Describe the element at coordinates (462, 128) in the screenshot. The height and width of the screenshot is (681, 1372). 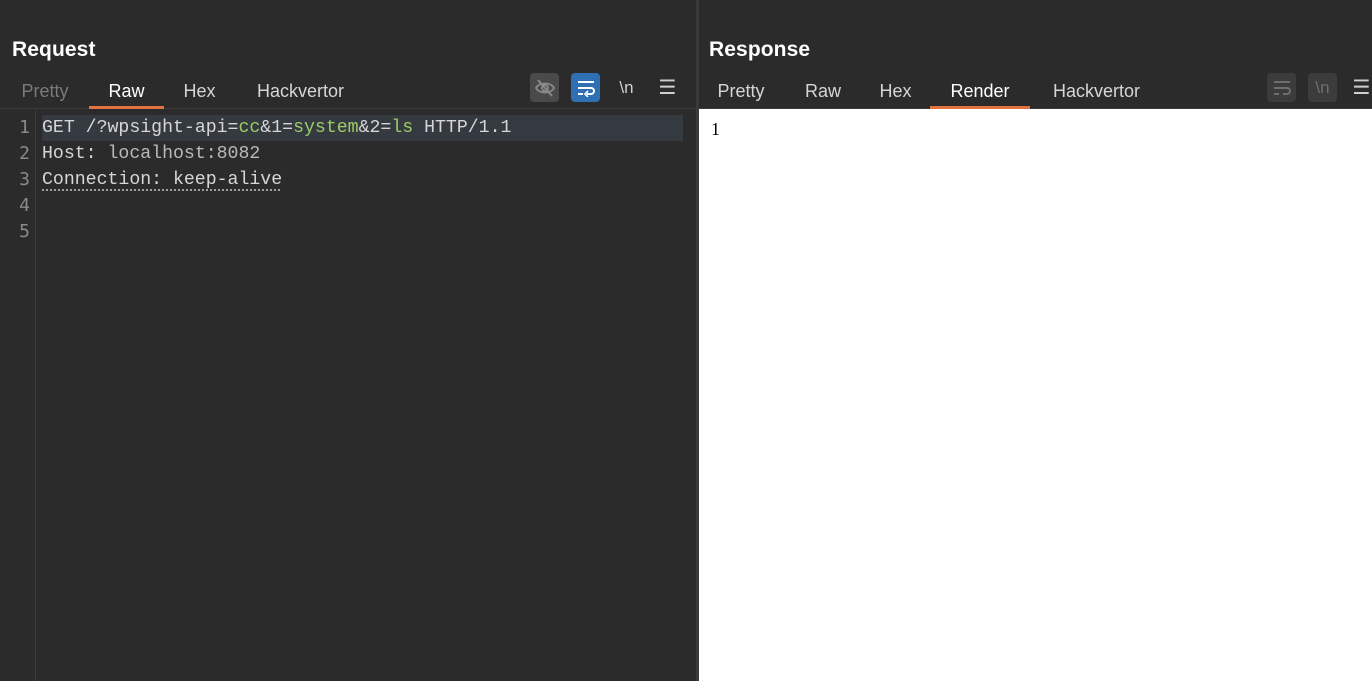
I see `http-protocol: HTTP/1.1` at that location.